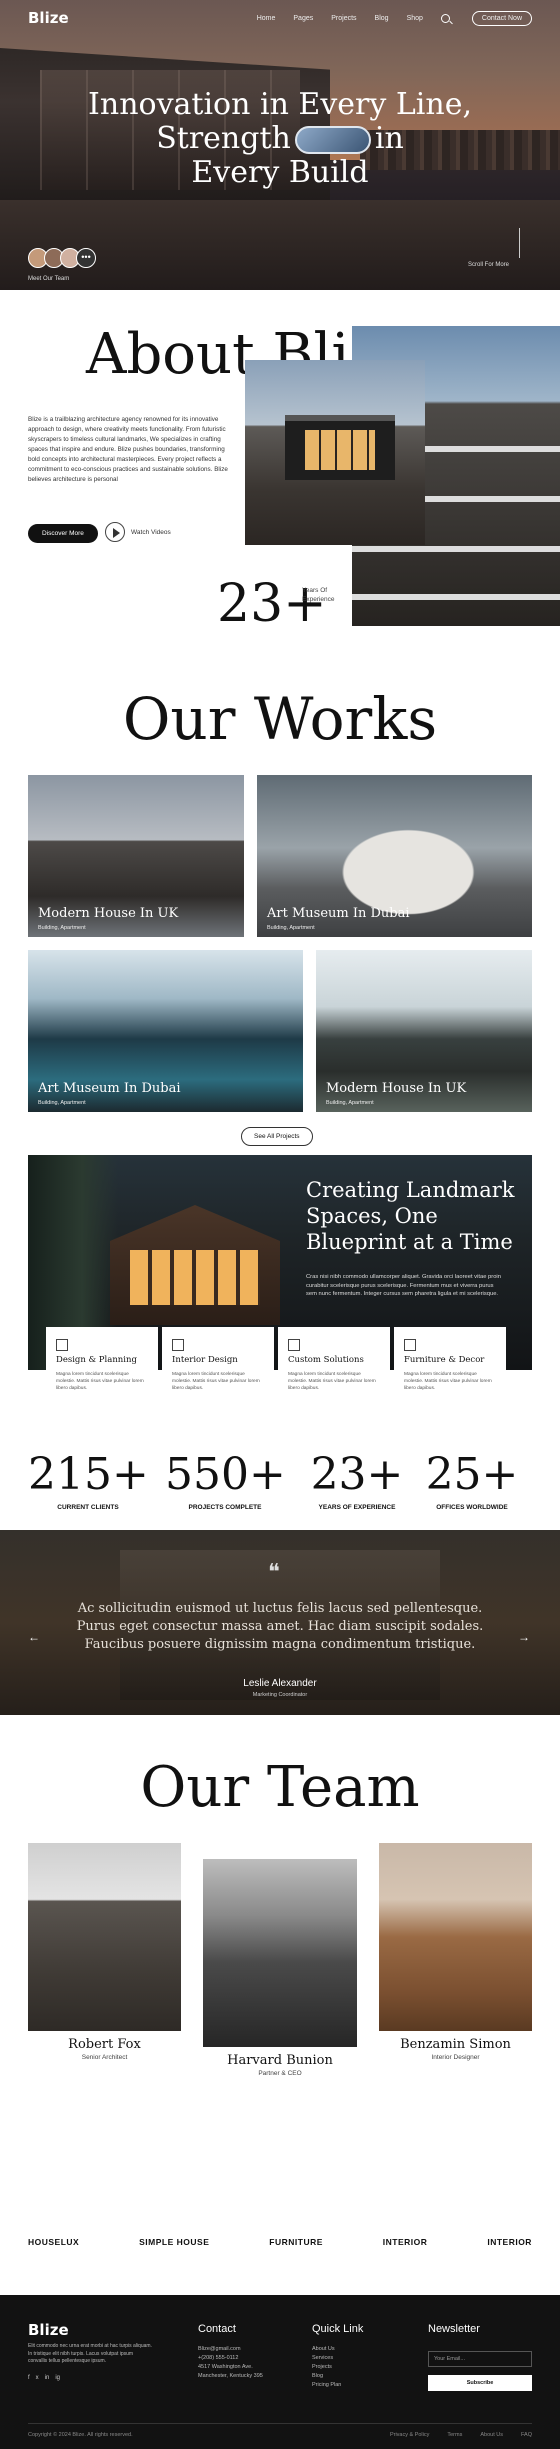 The width and height of the screenshot is (560, 2449). Describe the element at coordinates (326, 2358) in the screenshot. I see `footer-link: Services` at that location.